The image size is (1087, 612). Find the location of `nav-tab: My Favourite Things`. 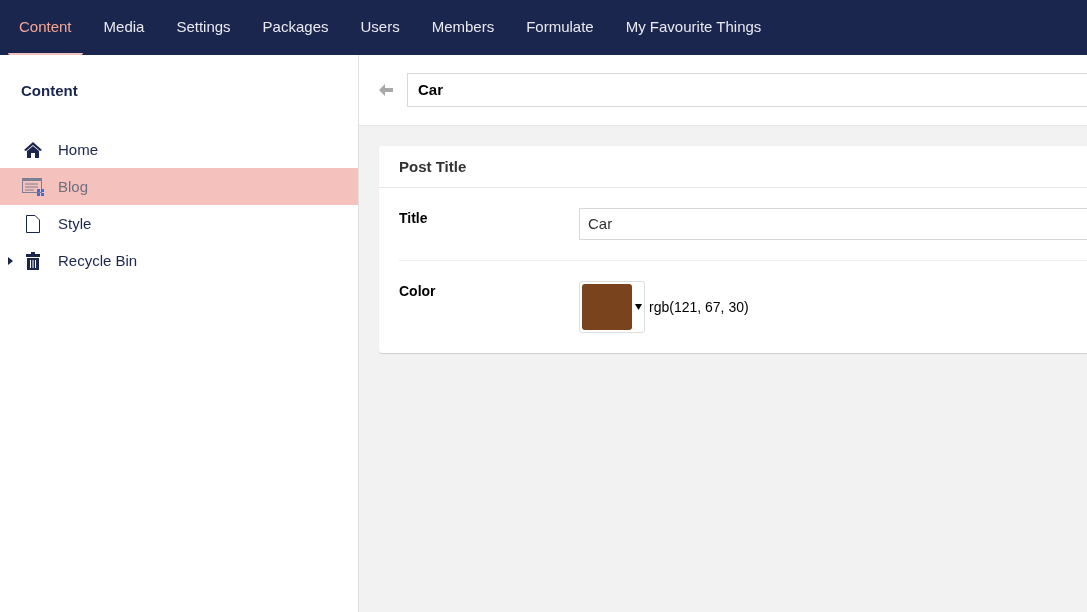

nav-tab: My Favourite Things is located at coordinates (693, 27).